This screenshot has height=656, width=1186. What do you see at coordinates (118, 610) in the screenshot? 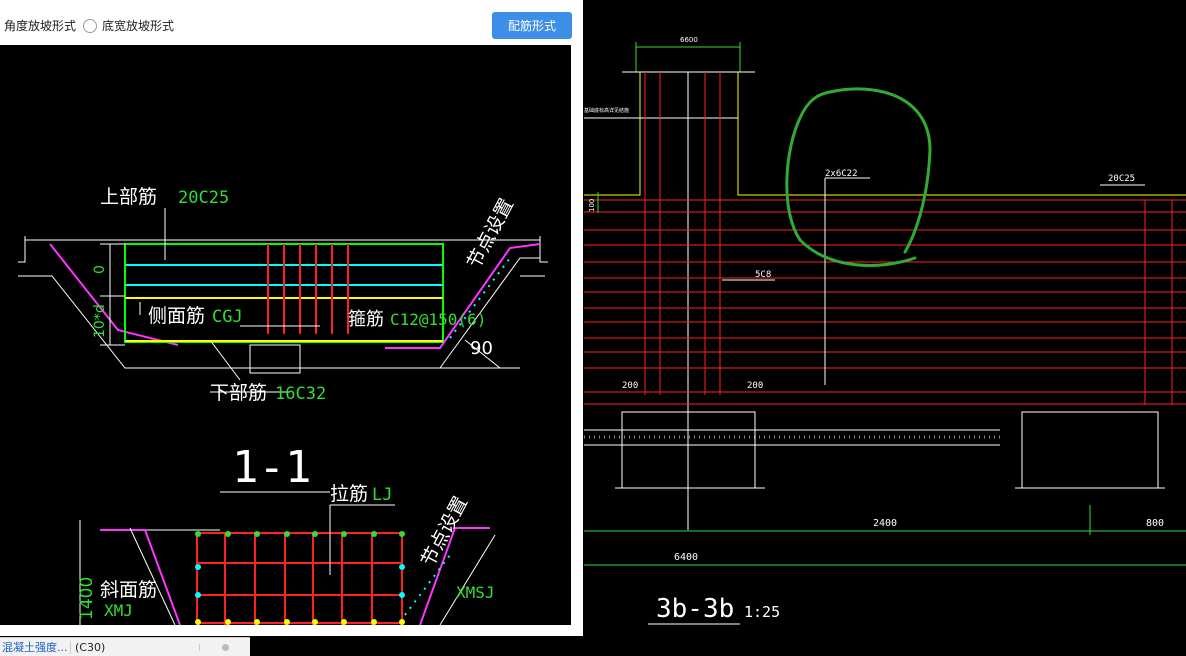
I see `slope-rebar-value: XMJ` at bounding box center [118, 610].